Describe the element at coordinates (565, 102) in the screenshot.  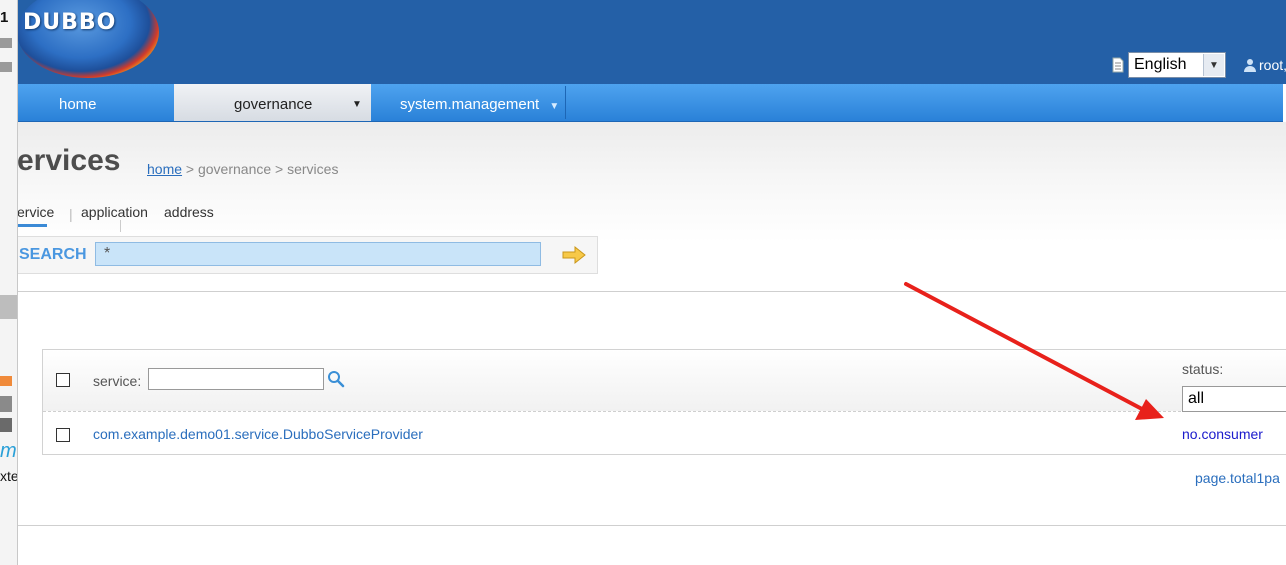
I see `nav-divider` at that location.